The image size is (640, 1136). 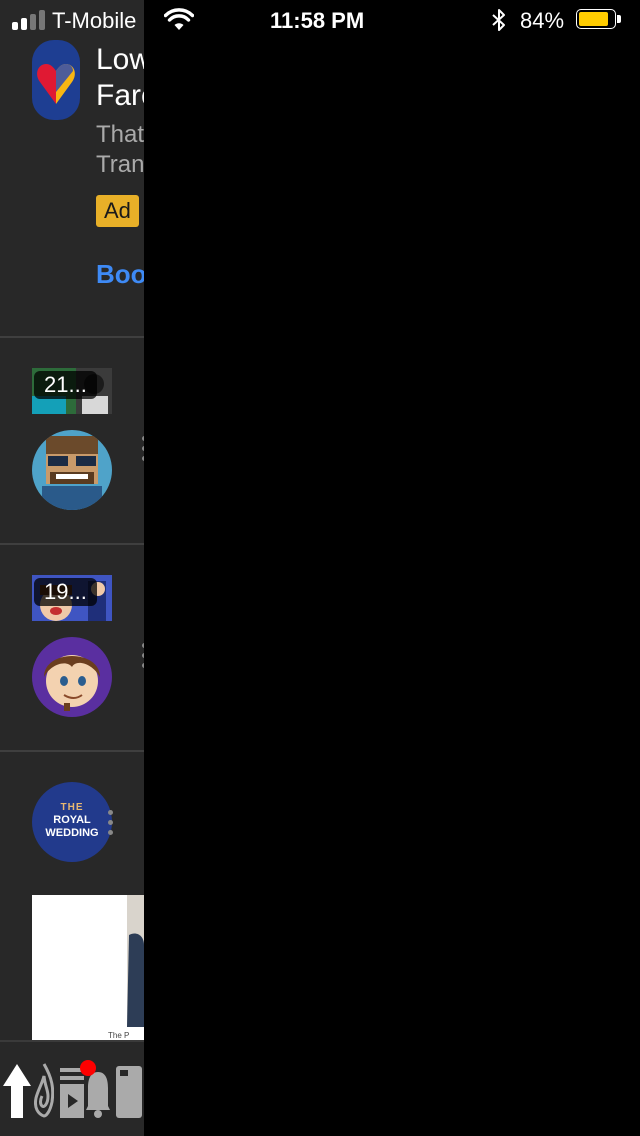 What do you see at coordinates (110, 824) in the screenshot?
I see `more-options-icon` at bounding box center [110, 824].